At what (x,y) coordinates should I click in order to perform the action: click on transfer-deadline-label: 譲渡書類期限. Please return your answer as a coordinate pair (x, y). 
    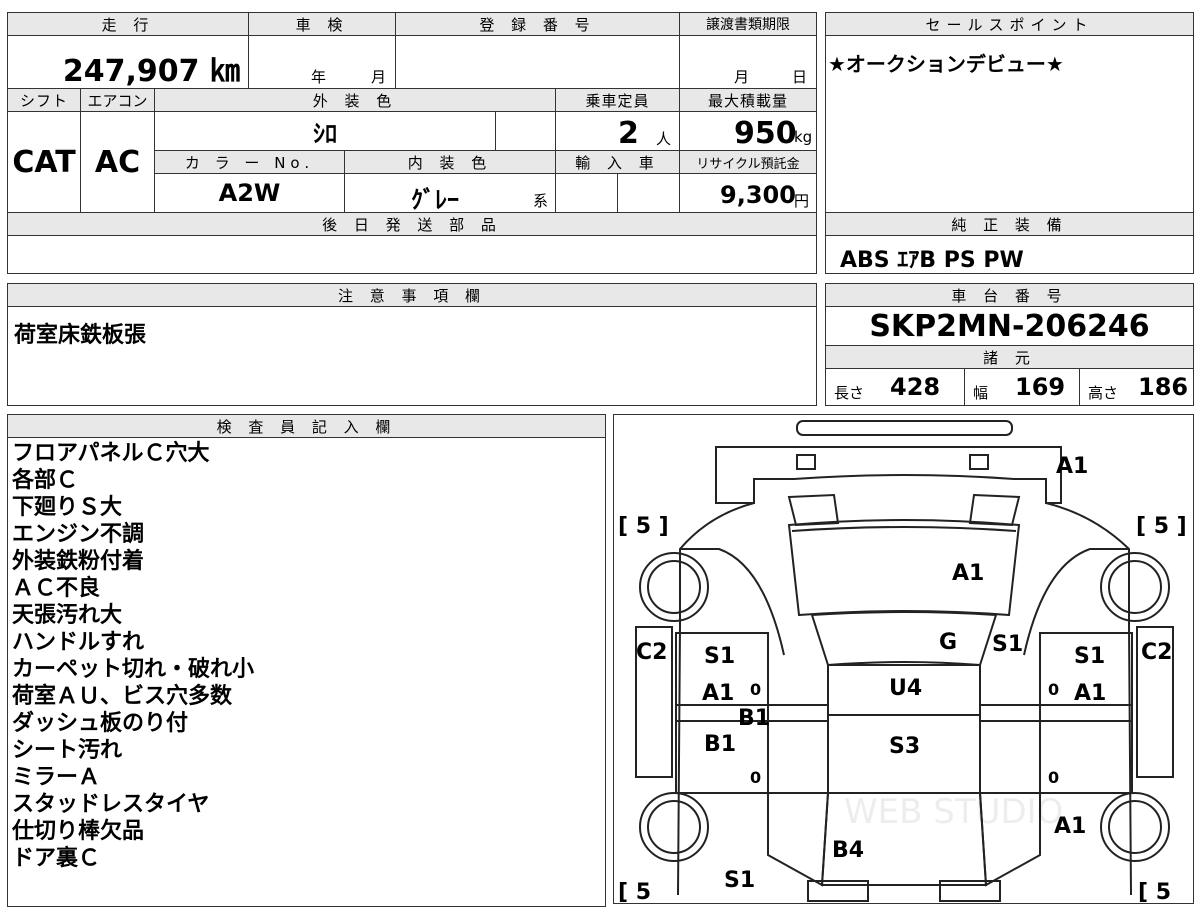
    Looking at the image, I should click on (748, 24).